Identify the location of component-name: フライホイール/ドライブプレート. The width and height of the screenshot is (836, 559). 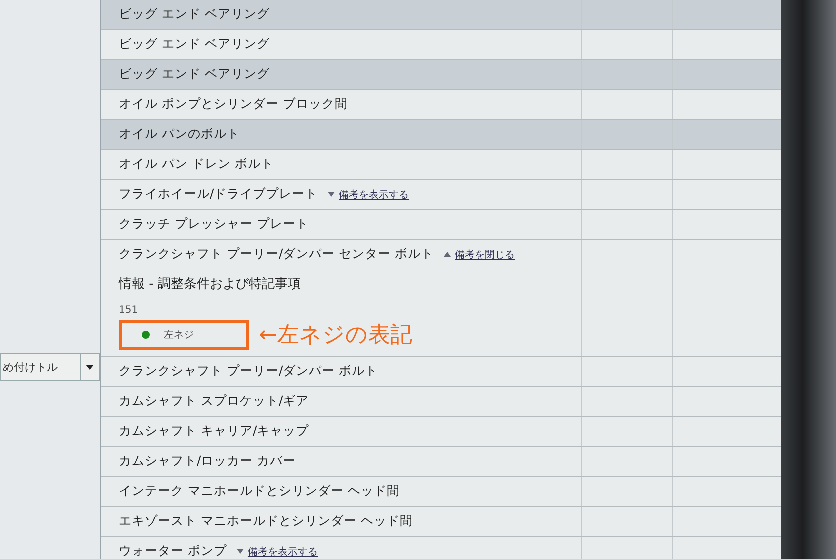
(218, 194).